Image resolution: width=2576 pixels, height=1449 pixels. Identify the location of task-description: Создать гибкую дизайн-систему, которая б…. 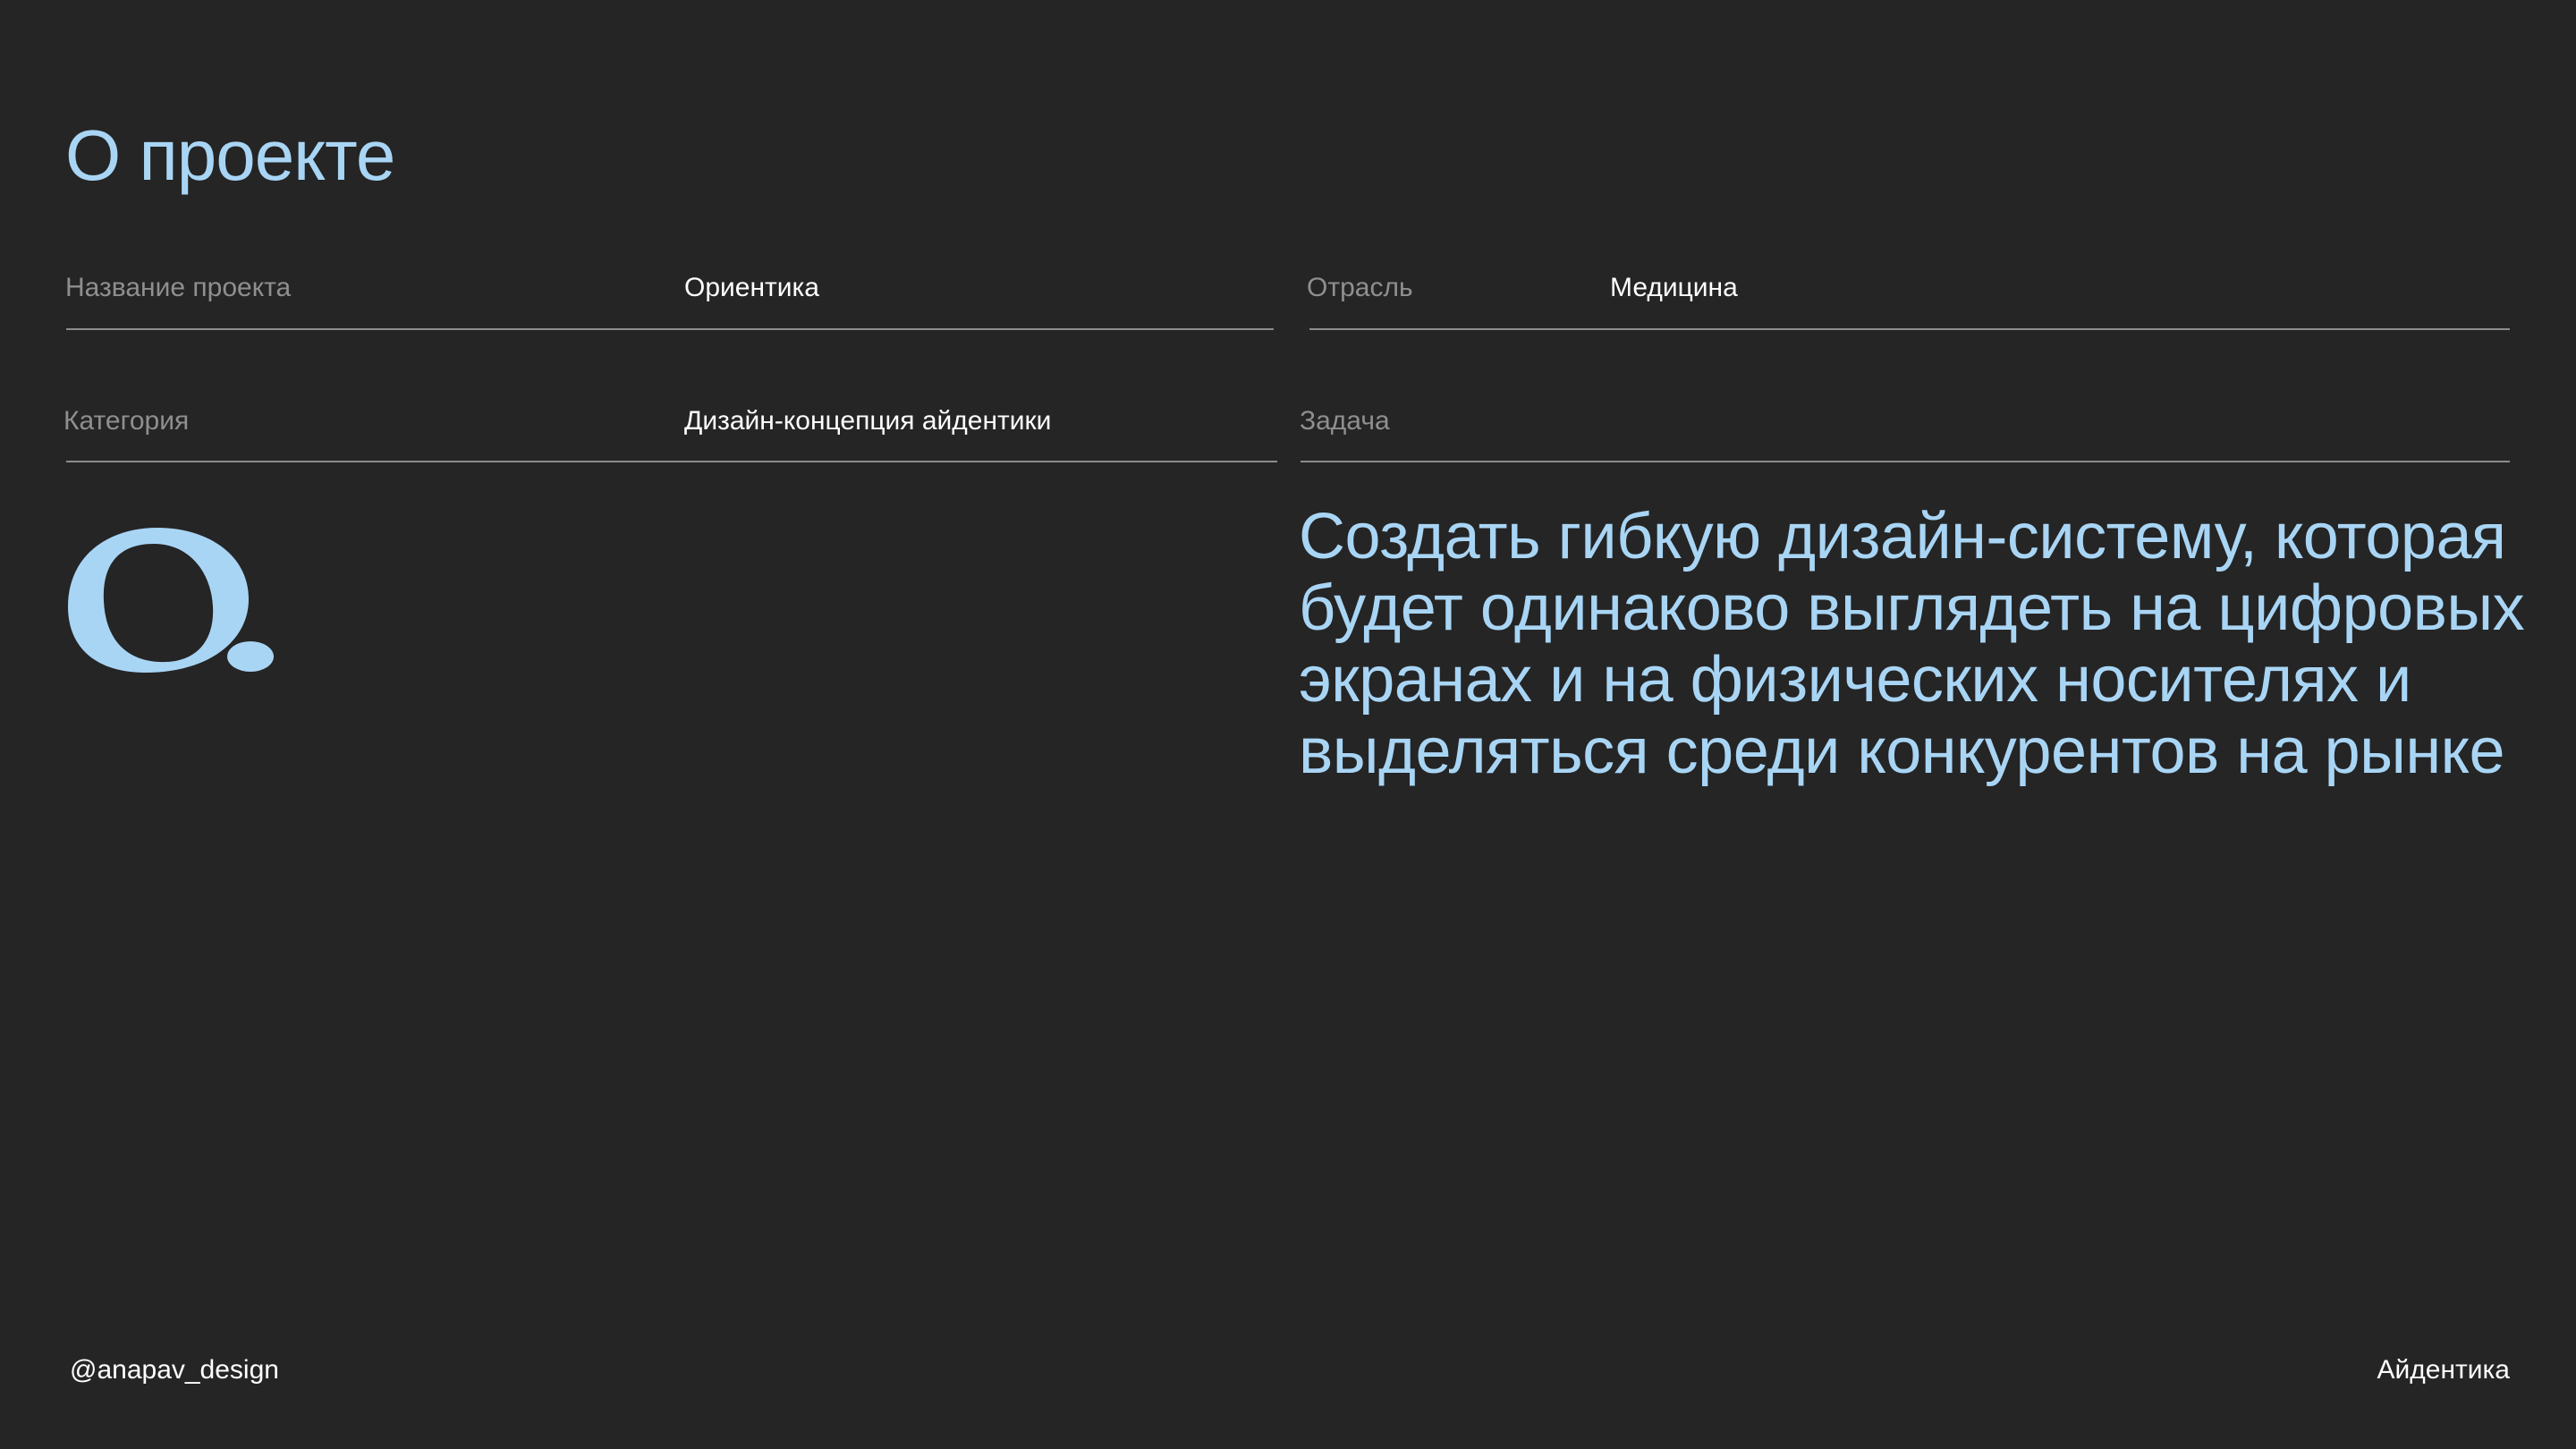
(1912, 644).